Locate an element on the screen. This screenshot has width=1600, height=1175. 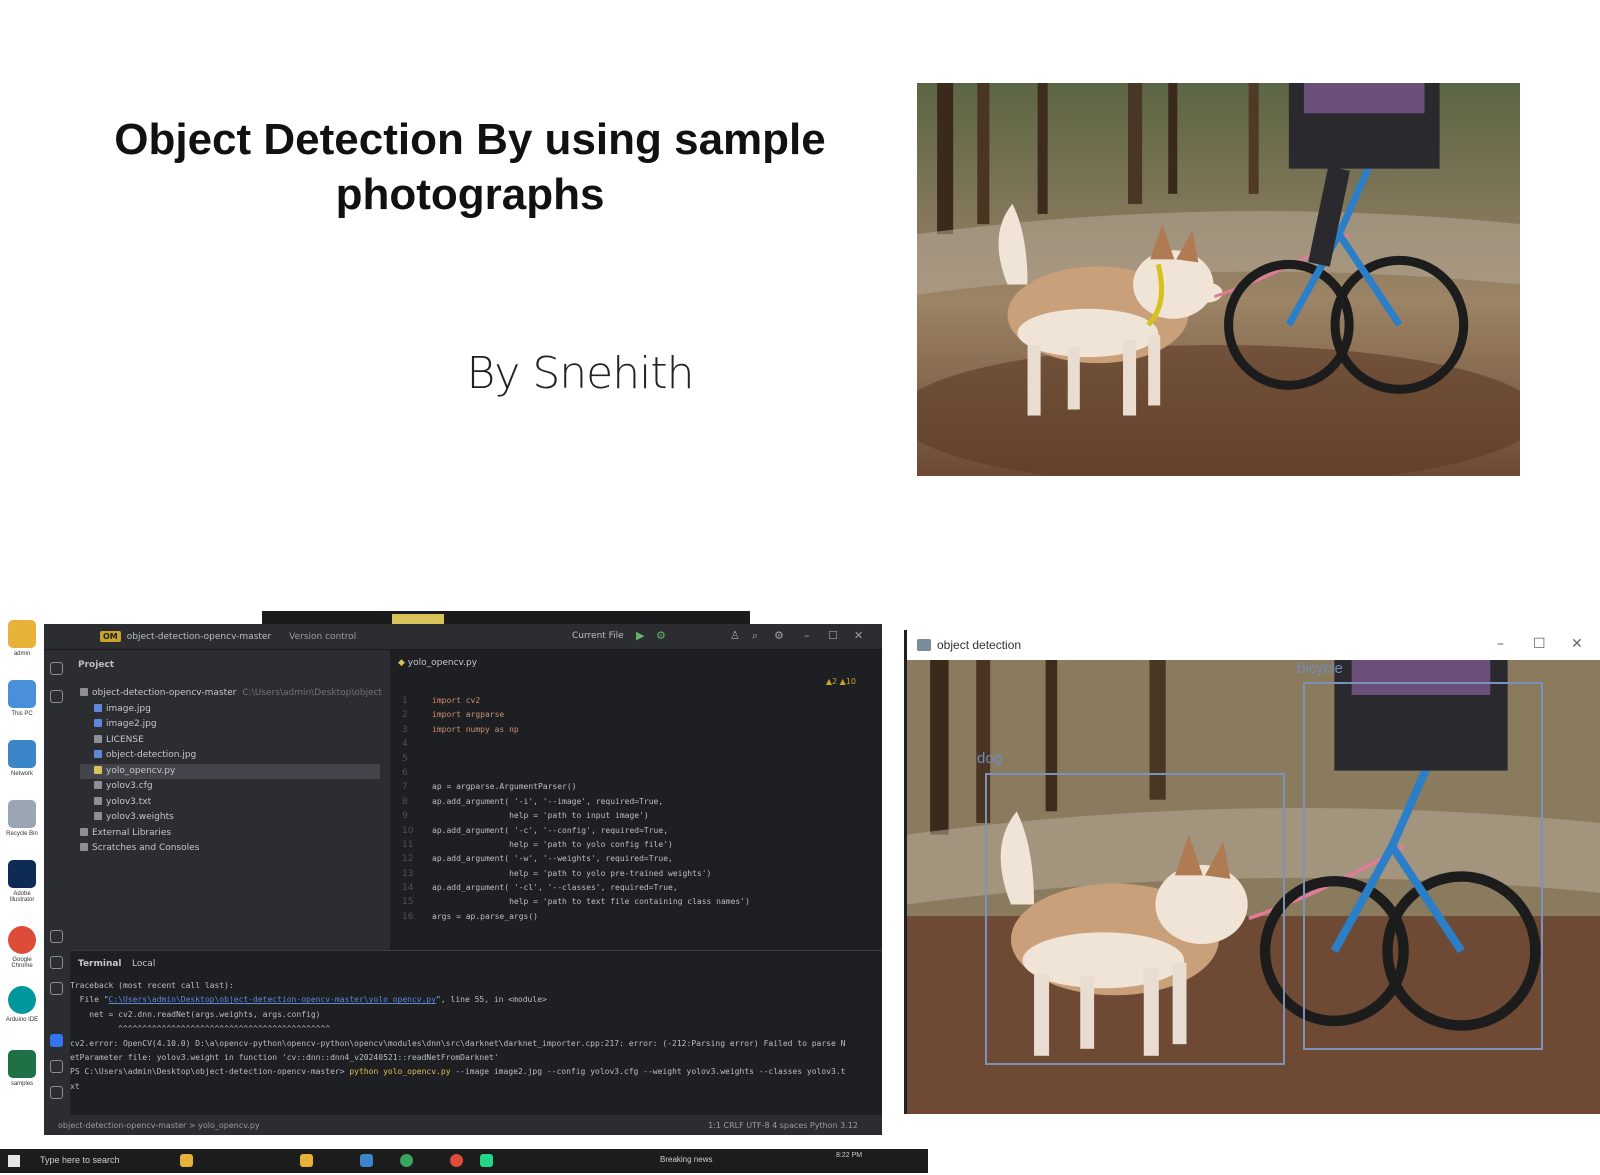
terminal-text: xt is located at coordinates (75, 1086).